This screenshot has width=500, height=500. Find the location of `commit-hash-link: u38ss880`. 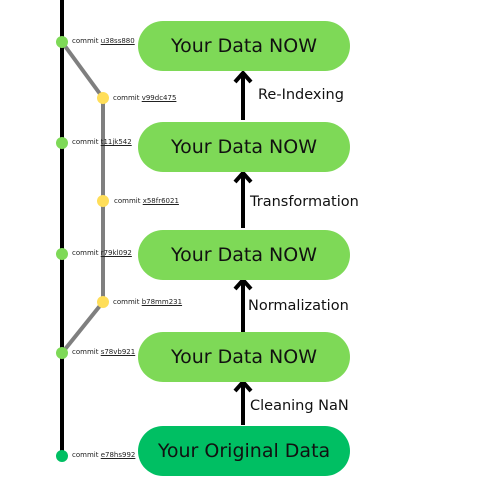

commit-hash-link: u38ss880 is located at coordinates (118, 41).